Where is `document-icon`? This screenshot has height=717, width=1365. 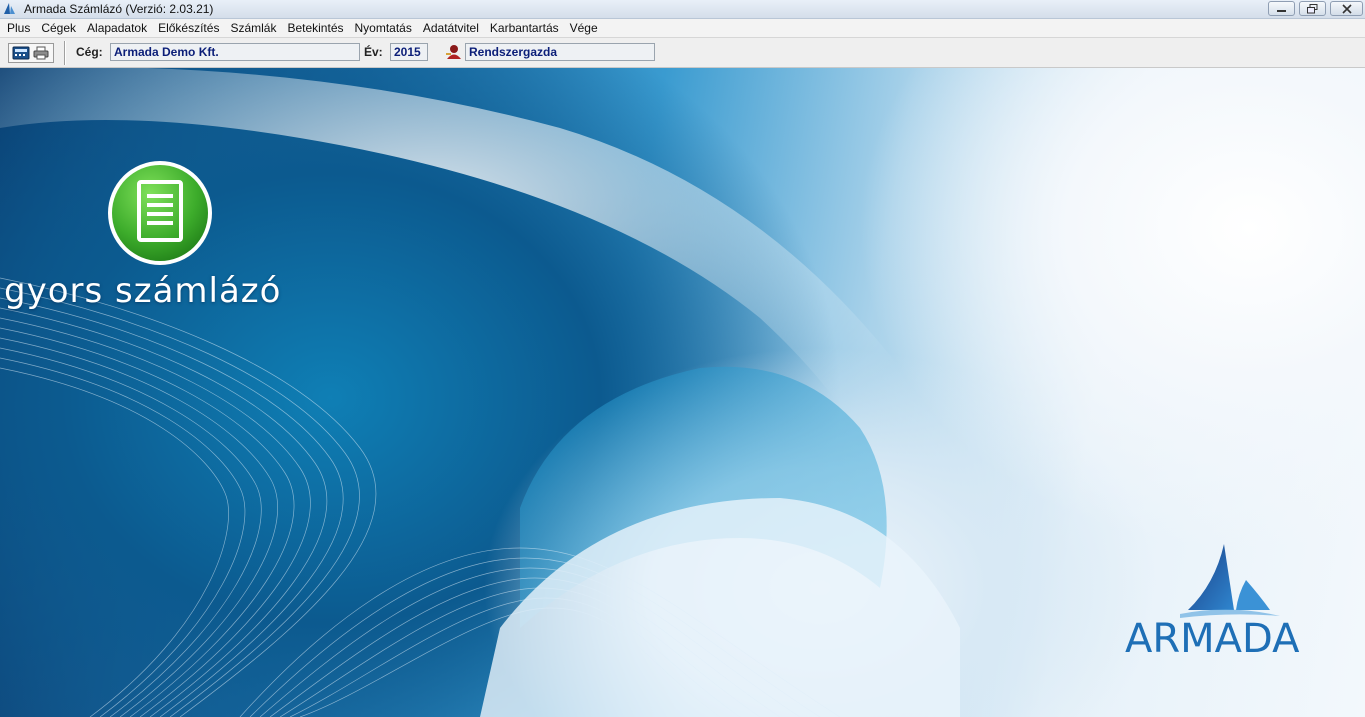
document-icon is located at coordinates (160, 213).